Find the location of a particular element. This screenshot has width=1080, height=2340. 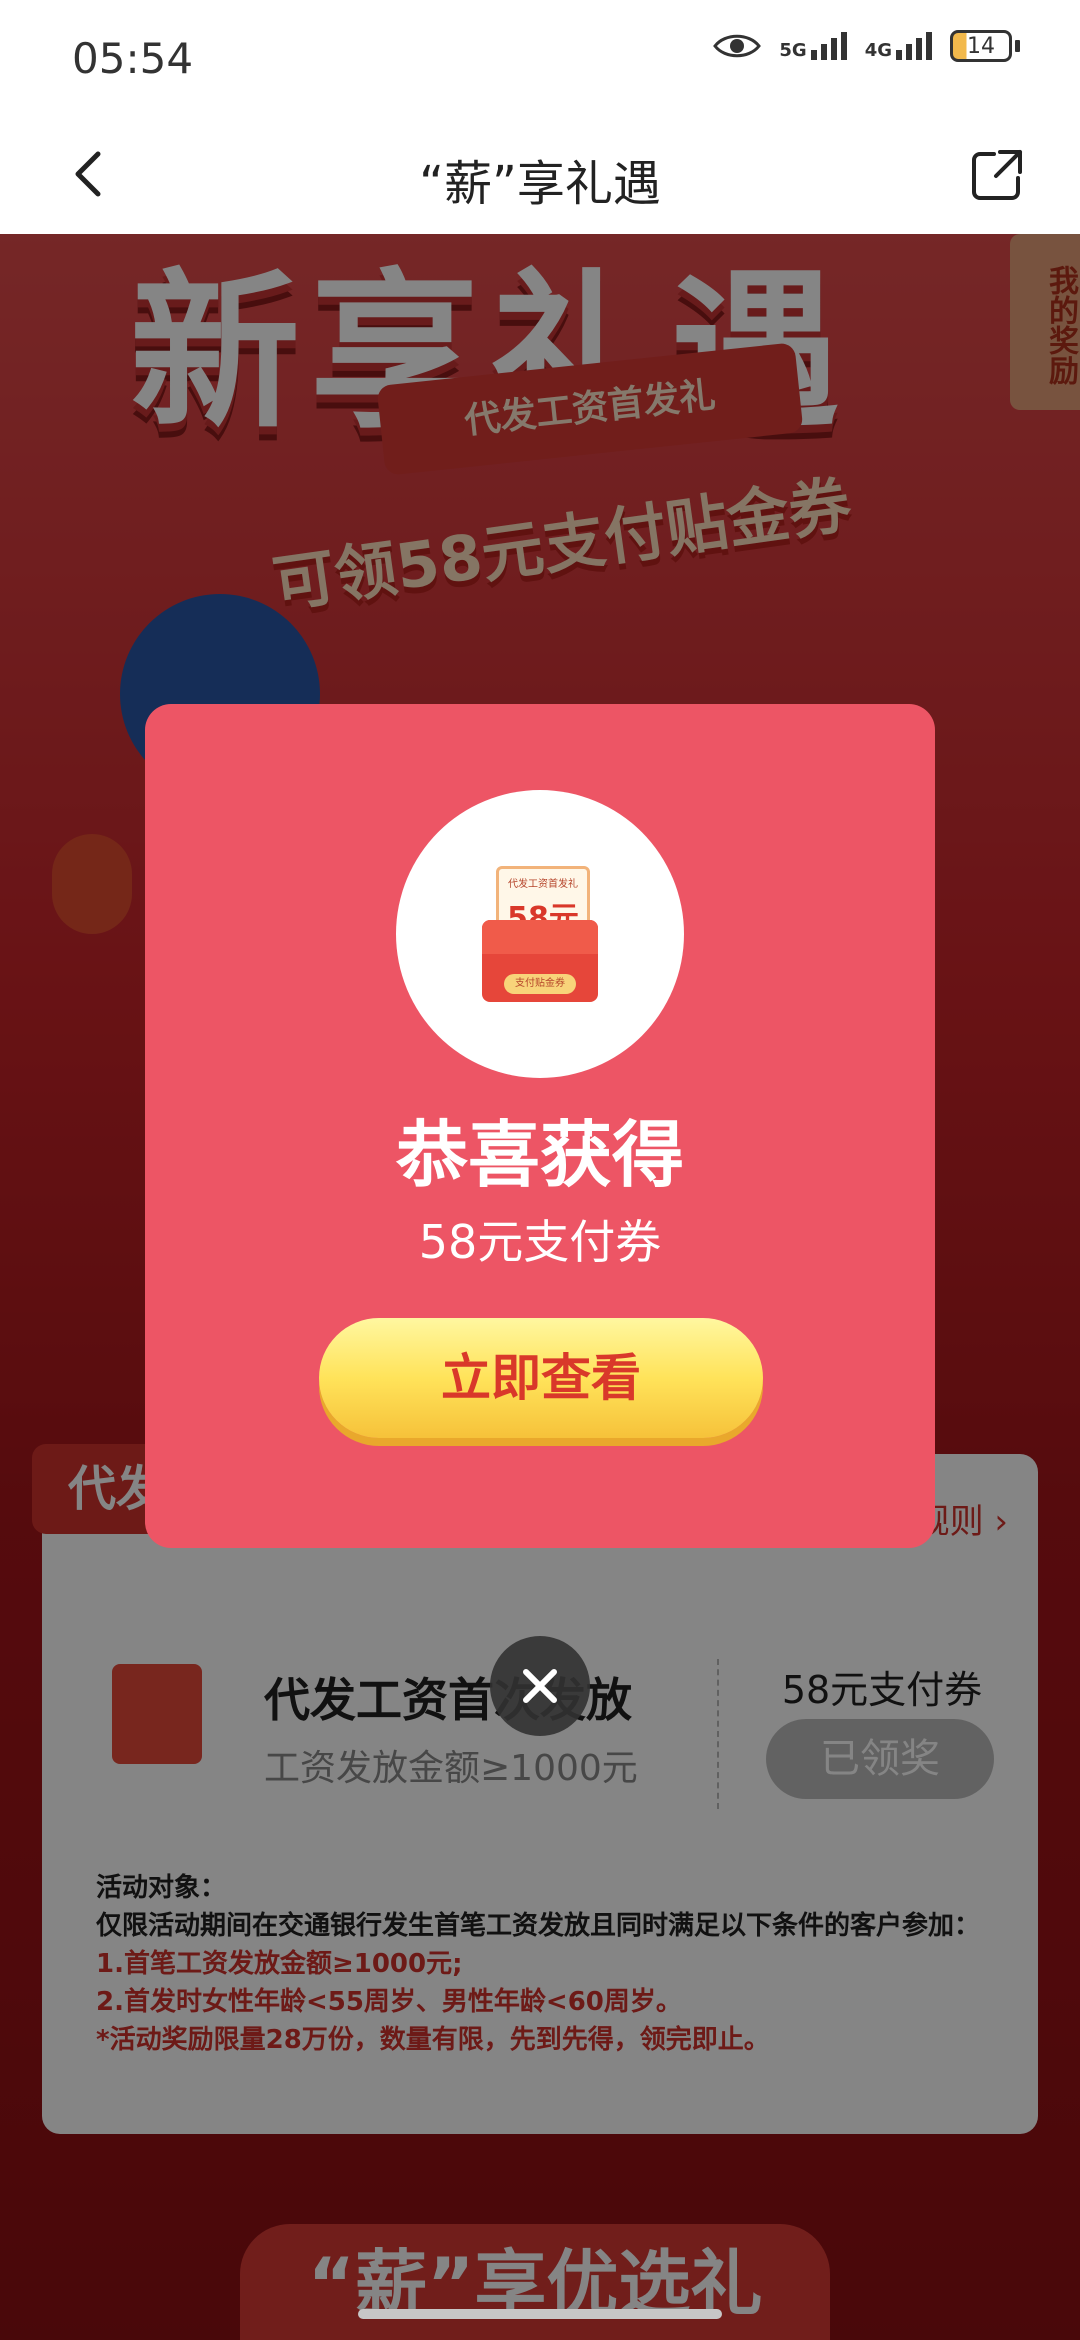

modal-subtitle: 58元支付券 is located at coordinates (540, 1242).